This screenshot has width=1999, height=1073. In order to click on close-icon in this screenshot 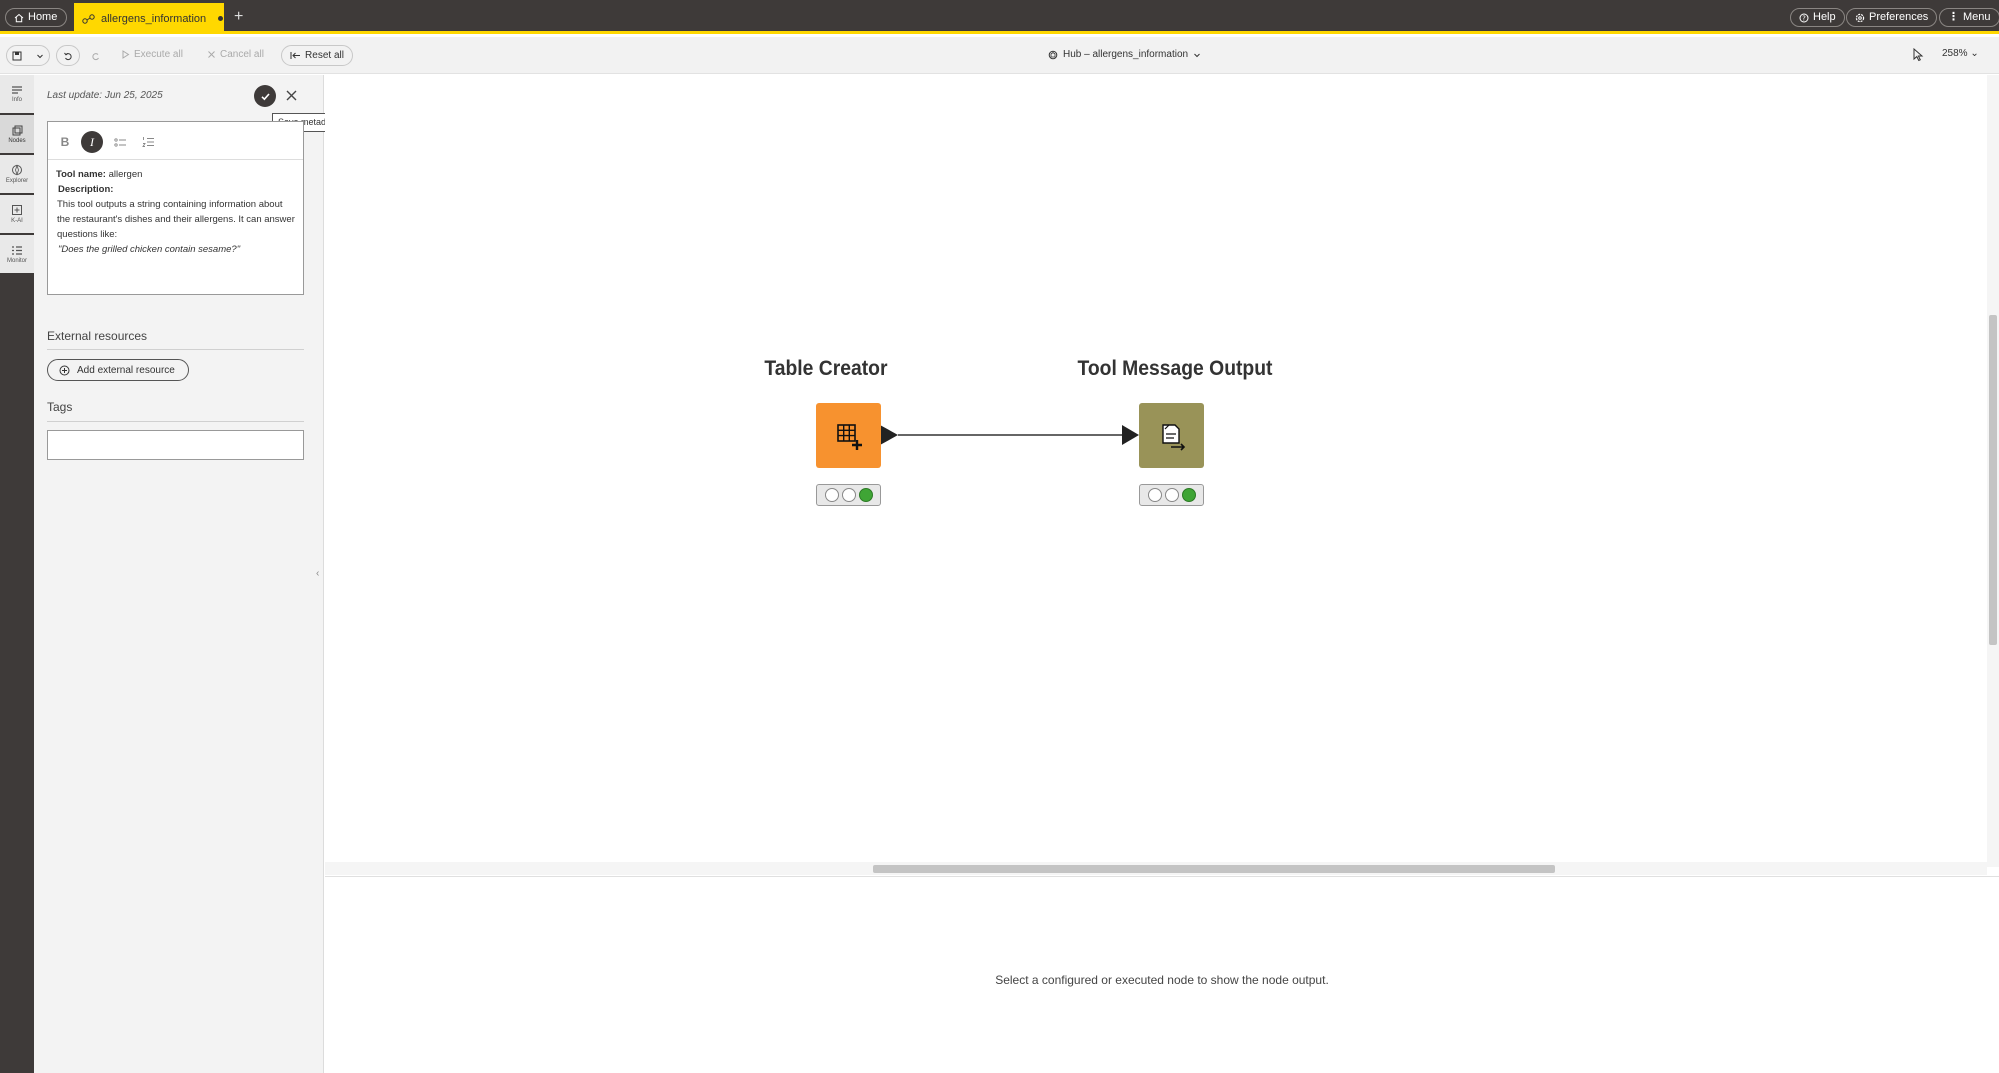, I will do `click(291, 95)`.